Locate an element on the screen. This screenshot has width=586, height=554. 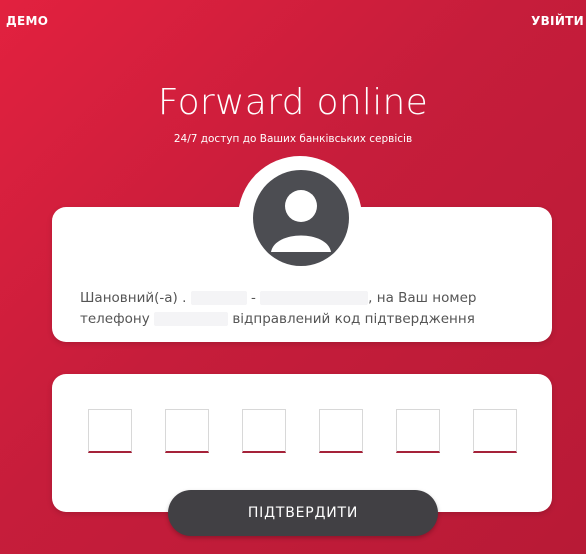
user-avatar-icon is located at coordinates (301, 218).